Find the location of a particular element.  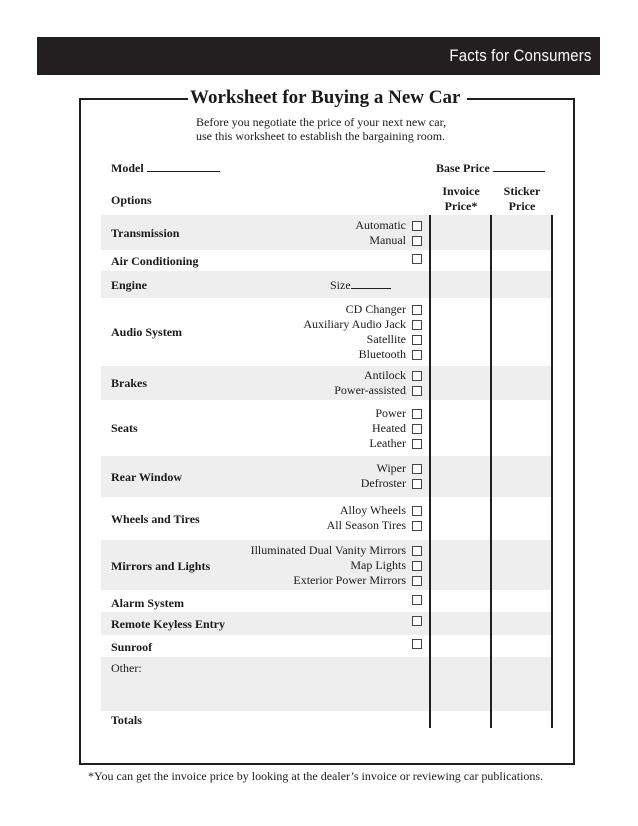

option-item: Heated is located at coordinates (395, 428).